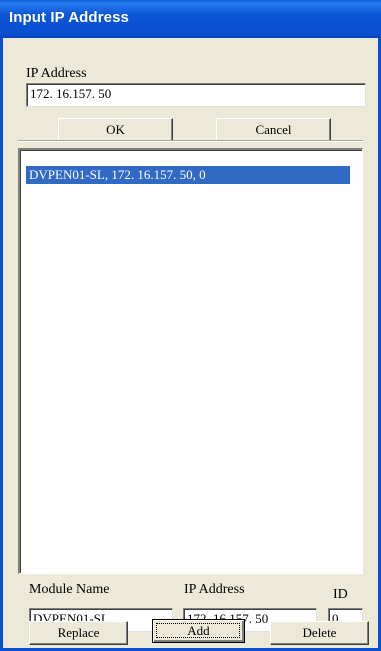 The image size is (381, 651). I want to click on dialog-title: Input IP Address, so click(69, 17).